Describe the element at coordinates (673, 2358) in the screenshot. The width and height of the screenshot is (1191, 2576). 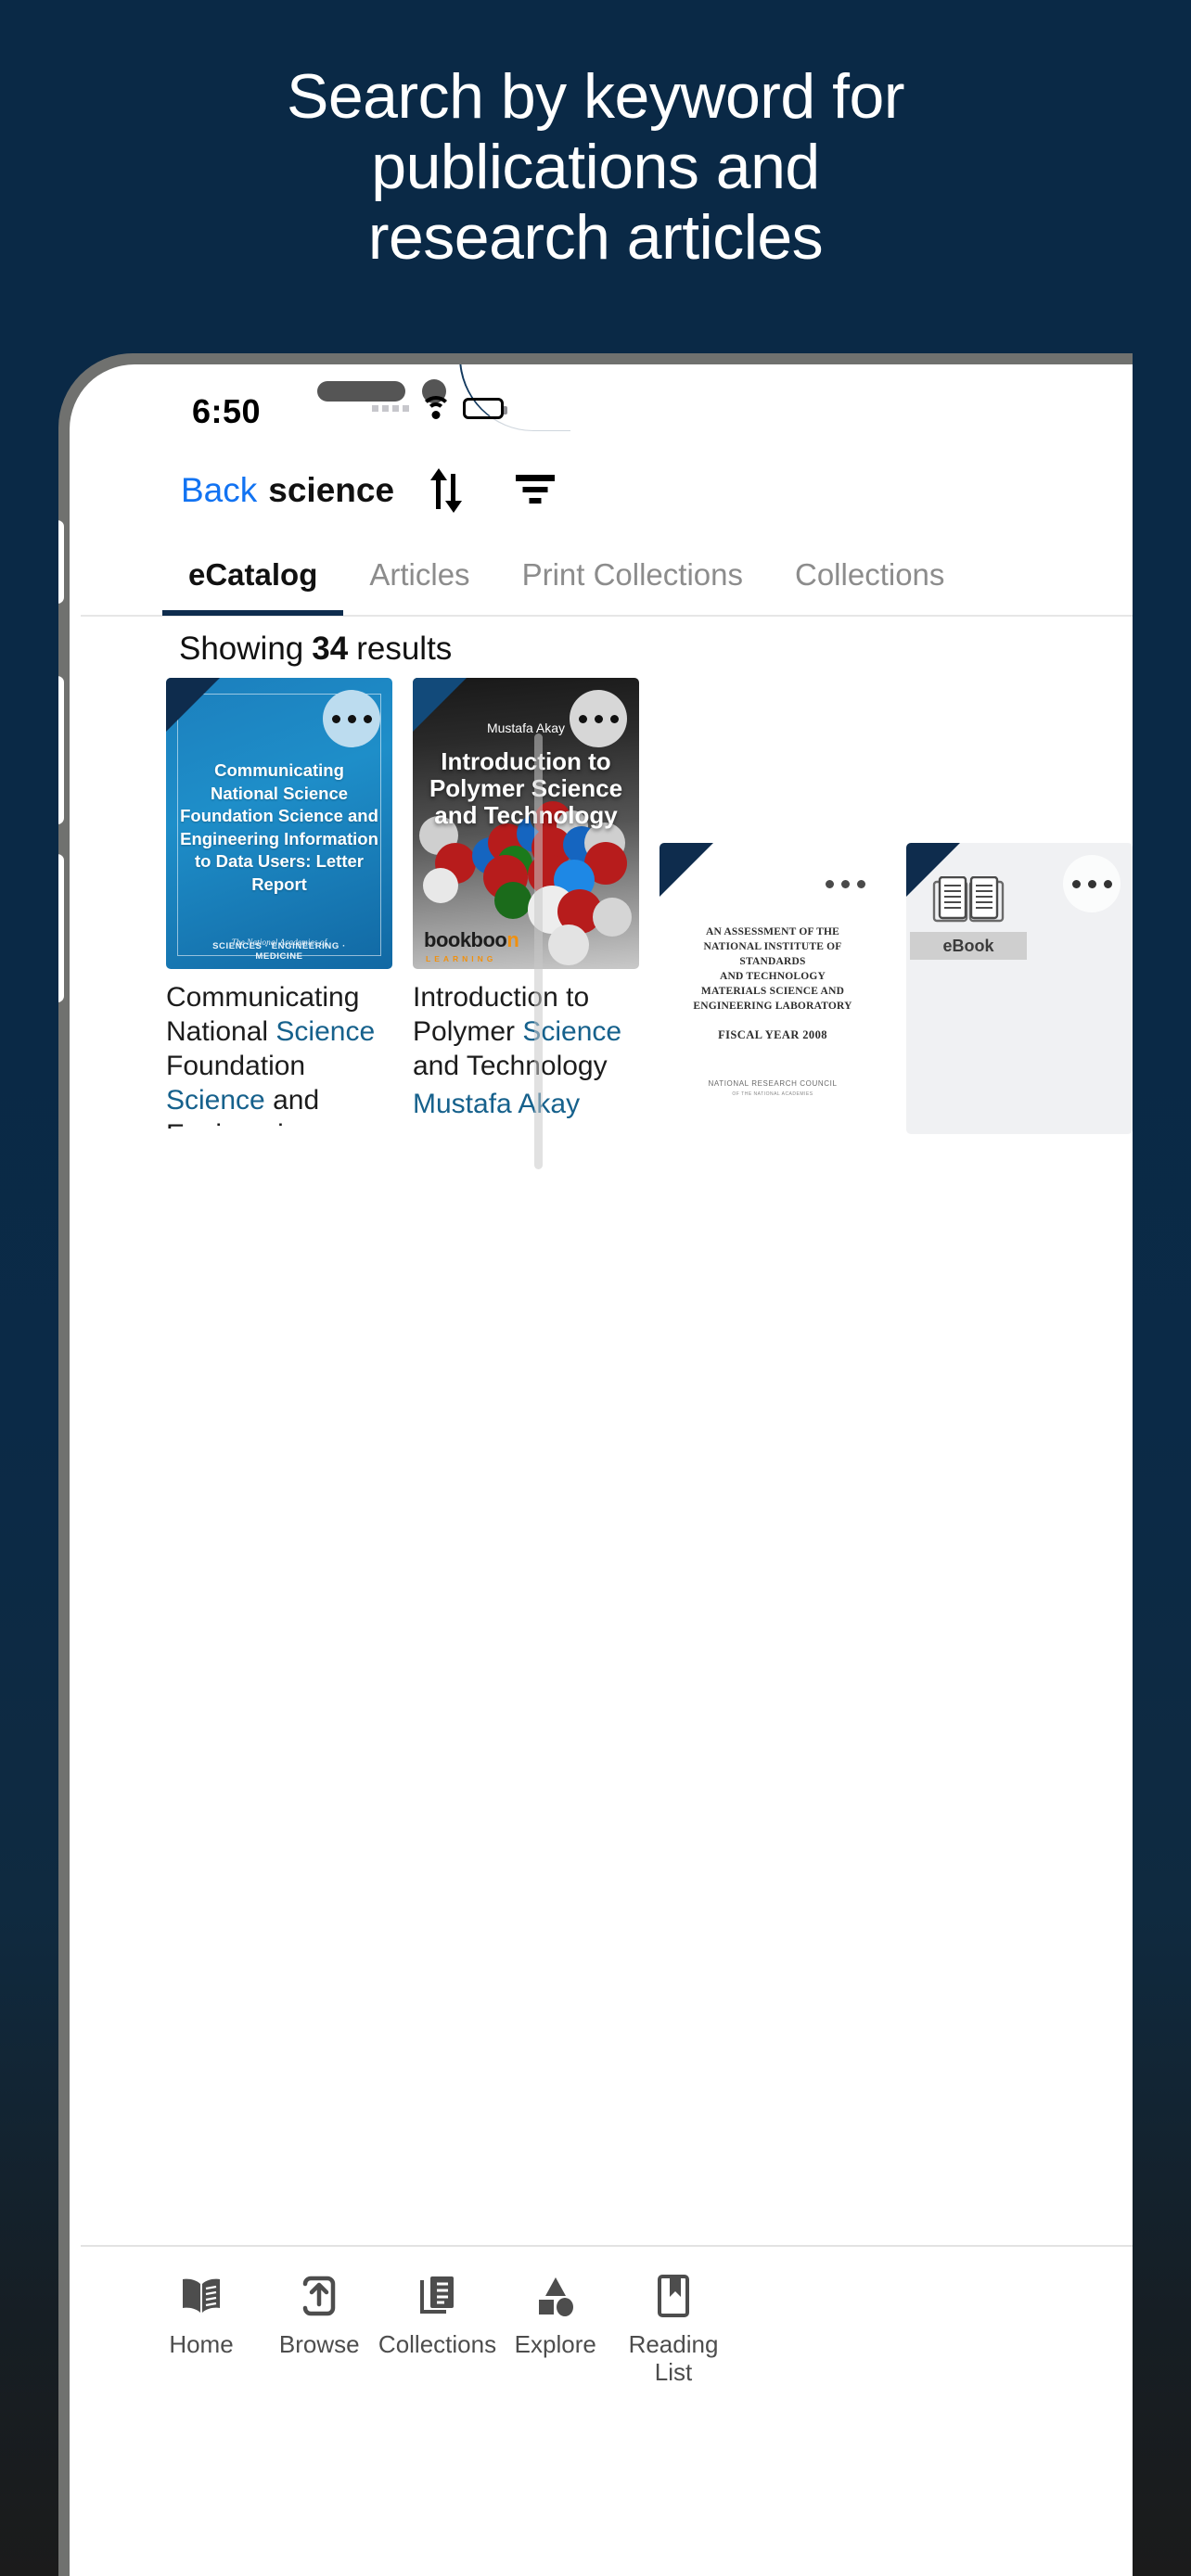
I see `tabbar-label: Reading List` at that location.